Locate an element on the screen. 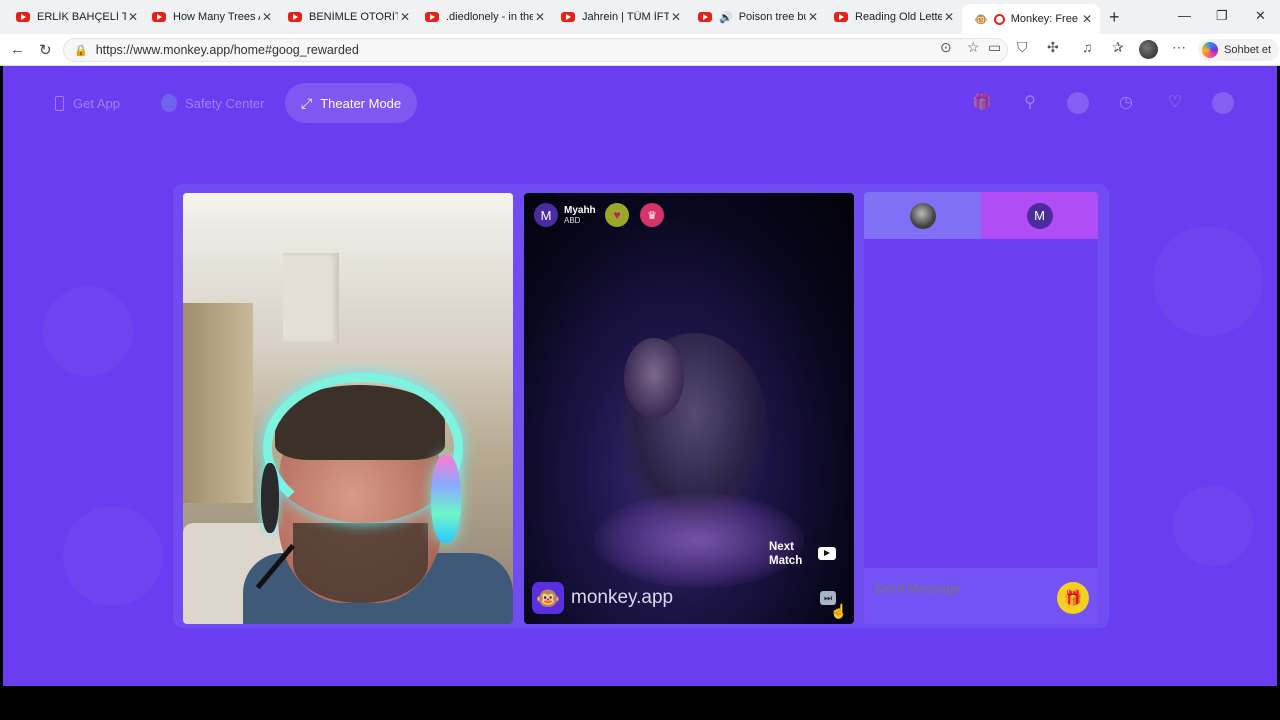 This screenshot has width=1280, height=720. gift-icon: 🎁 is located at coordinates (1073, 598).